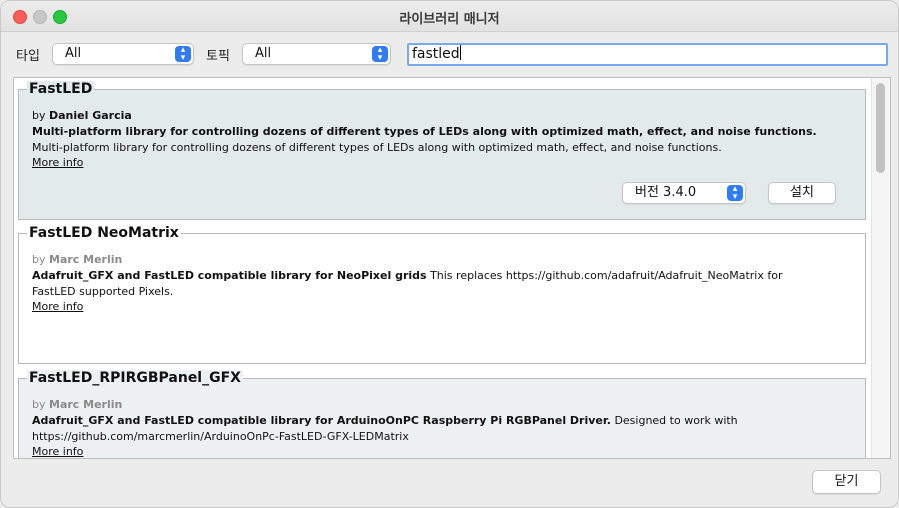  Describe the element at coordinates (104, 233) in the screenshot. I see `library-name: FastLED NeoMatrix` at that location.